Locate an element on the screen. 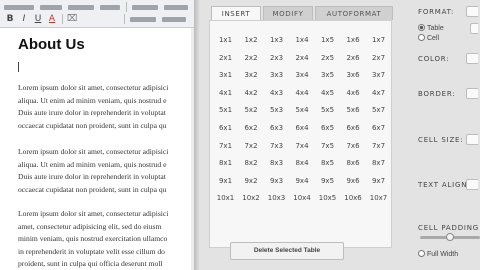 The image size is (480, 270). grid-cell: 3x3 is located at coordinates (276, 75).